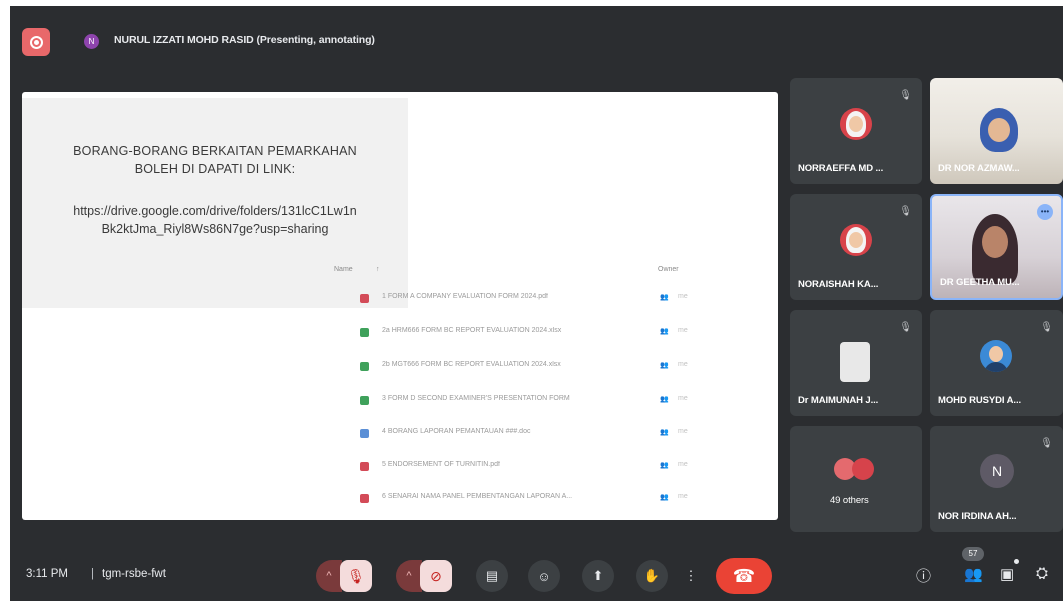 The width and height of the screenshot is (1063, 601). What do you see at coordinates (744, 576) in the screenshot?
I see `end-call-button: ☎` at bounding box center [744, 576].